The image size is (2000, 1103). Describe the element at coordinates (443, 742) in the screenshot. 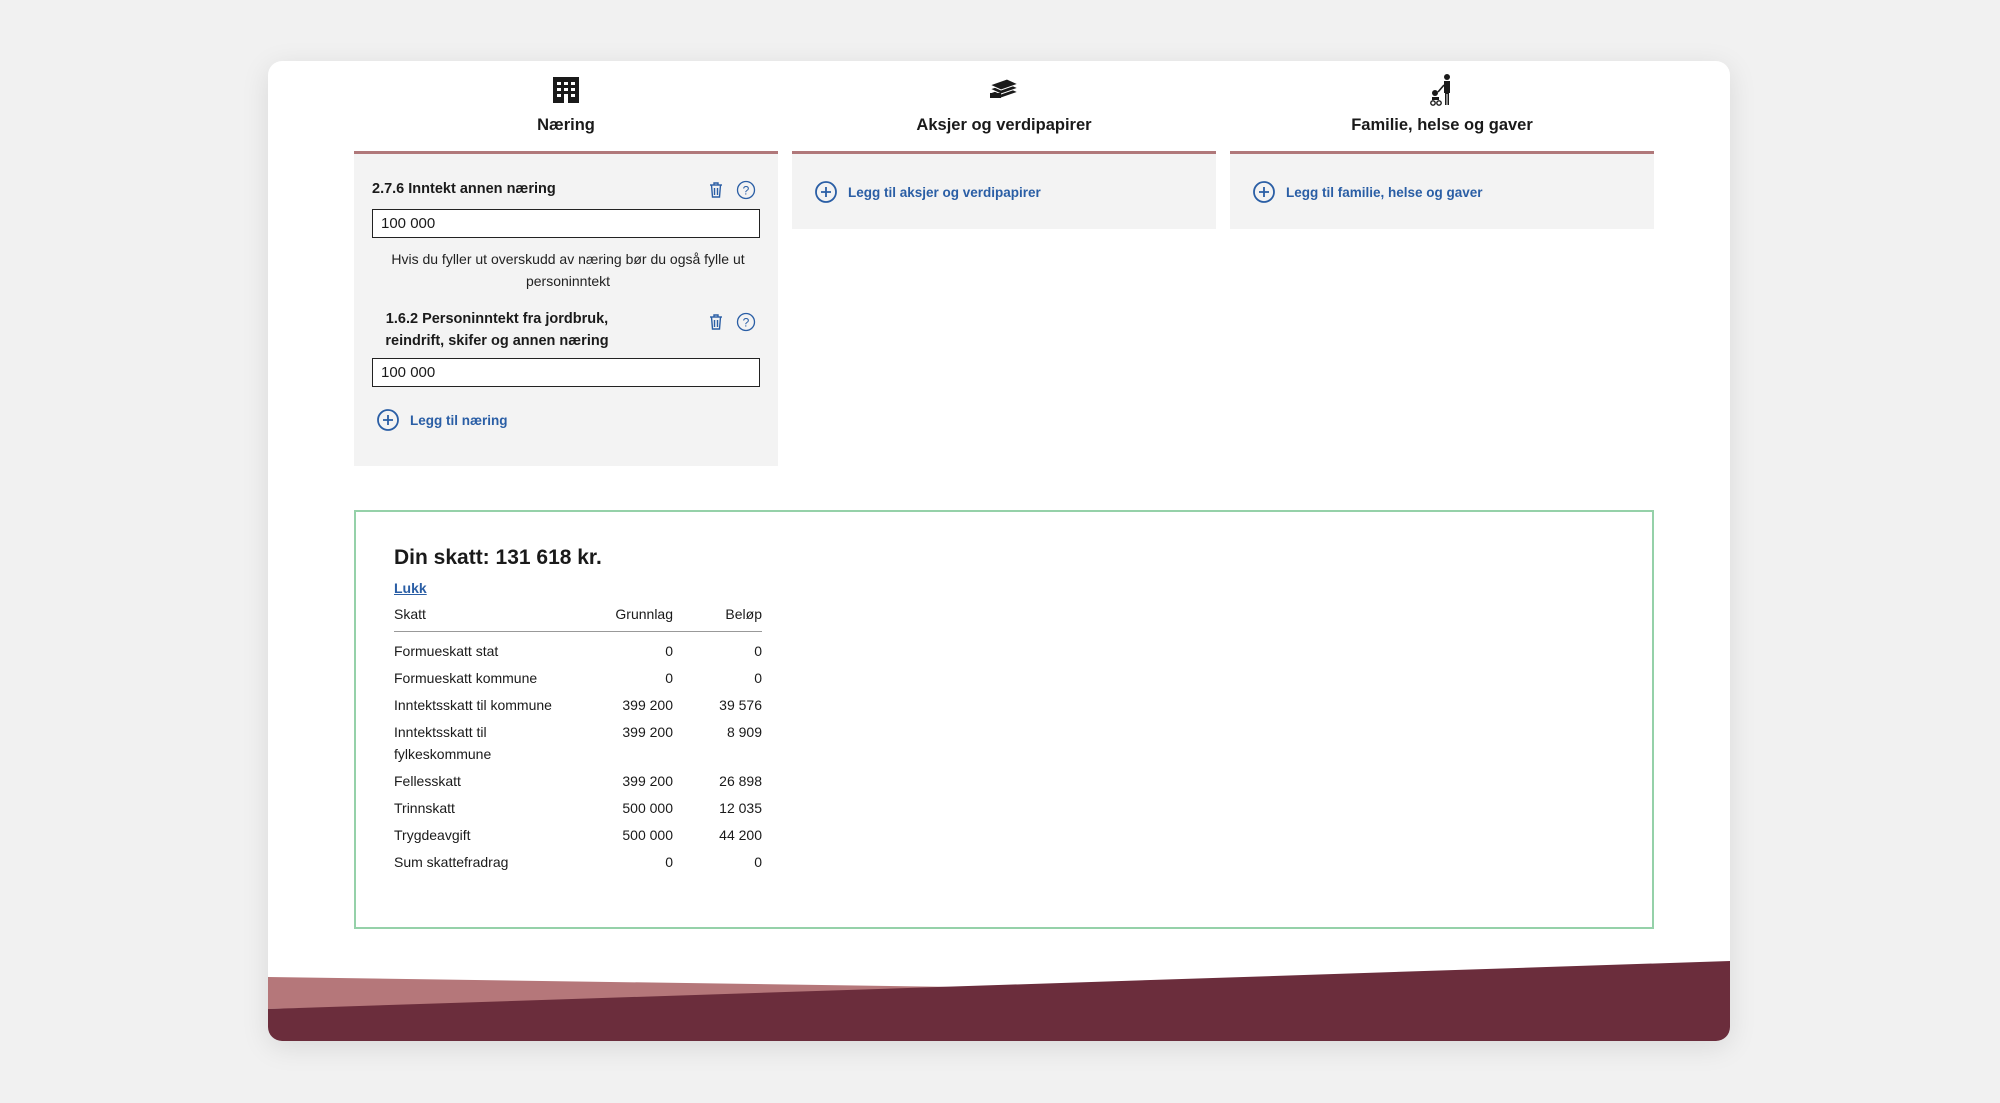

I see `tax-name: Inntektsskatt til fylkeskommune` at that location.